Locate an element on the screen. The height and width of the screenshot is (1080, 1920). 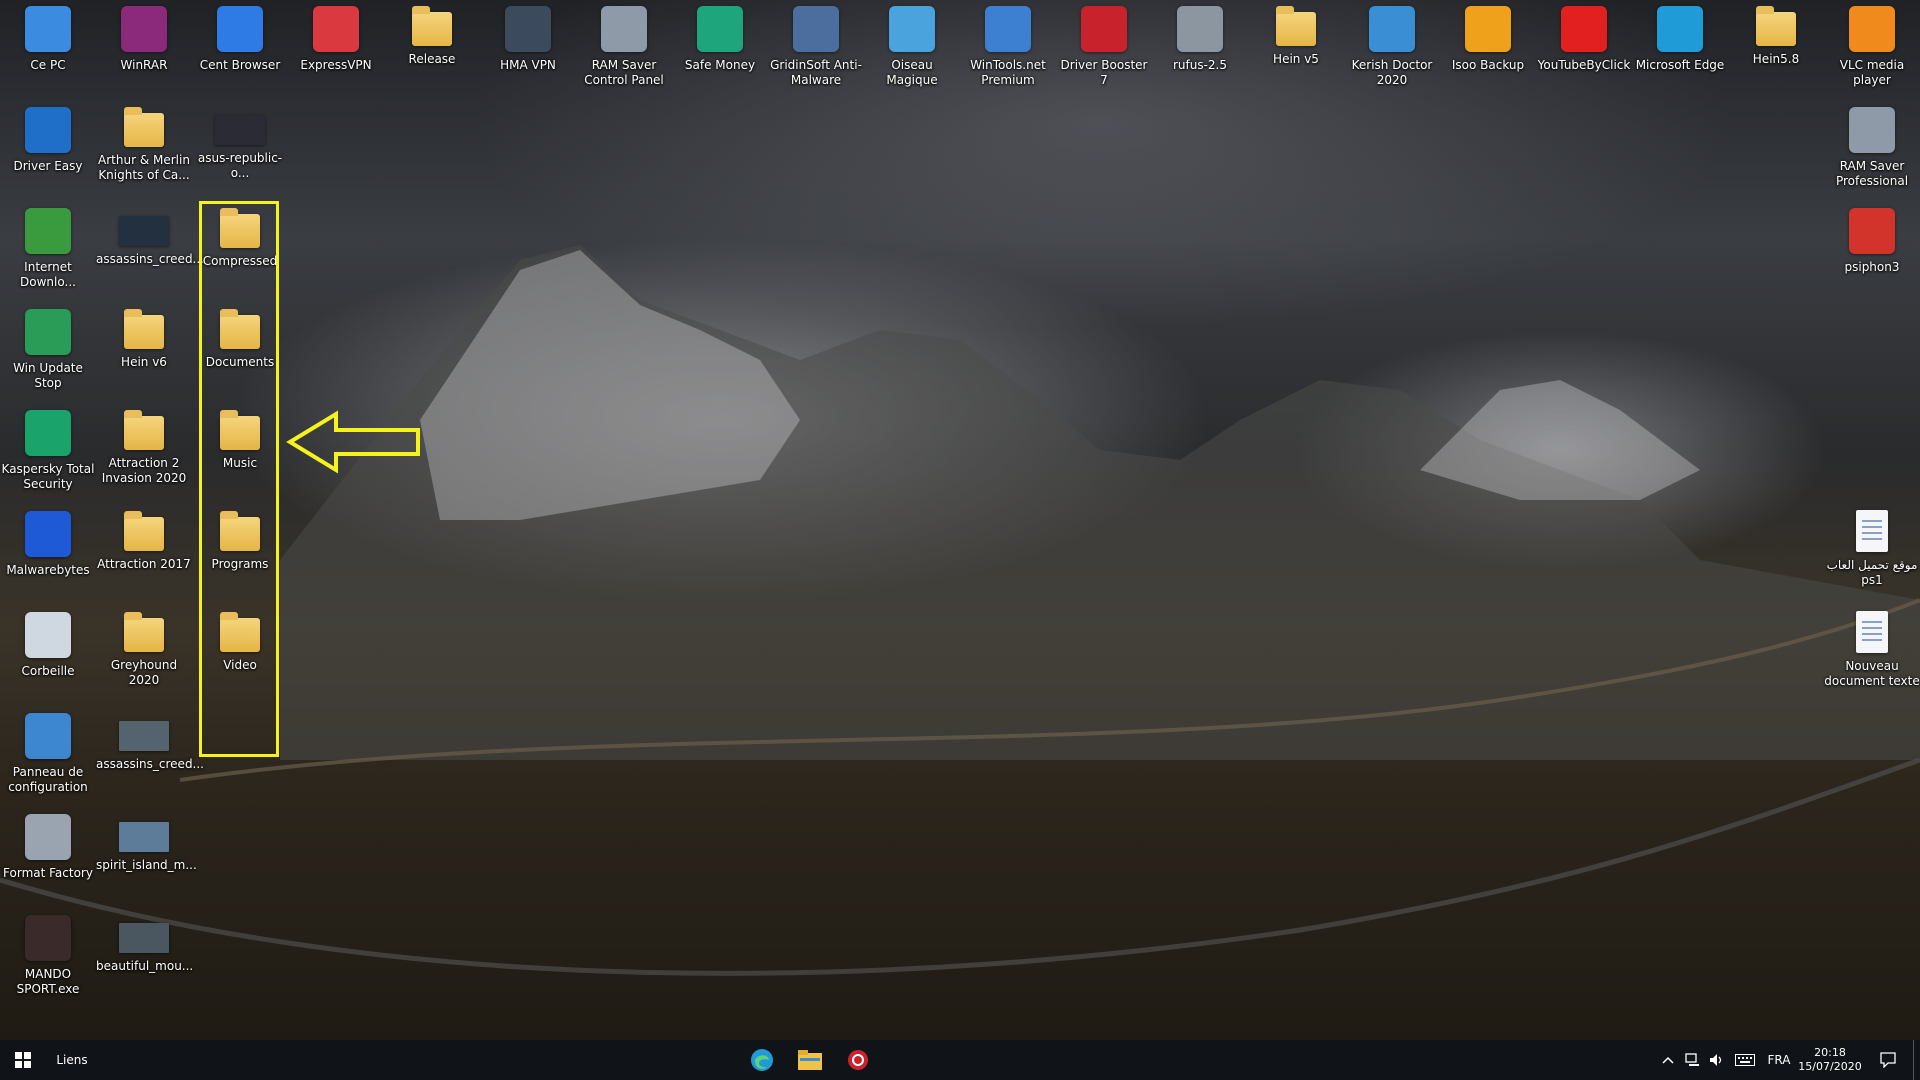
taskbar: Liens FRA 20:18 15/07/2020 is located at coordinates (960, 1060).